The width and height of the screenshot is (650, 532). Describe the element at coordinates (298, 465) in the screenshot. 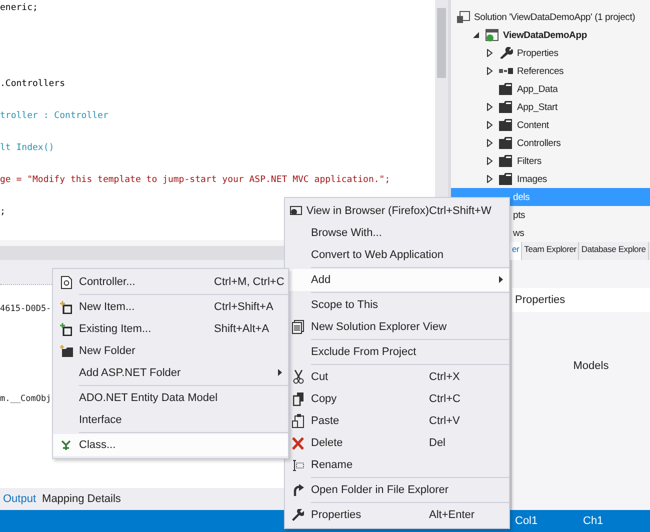

I see `rename-icon` at that location.